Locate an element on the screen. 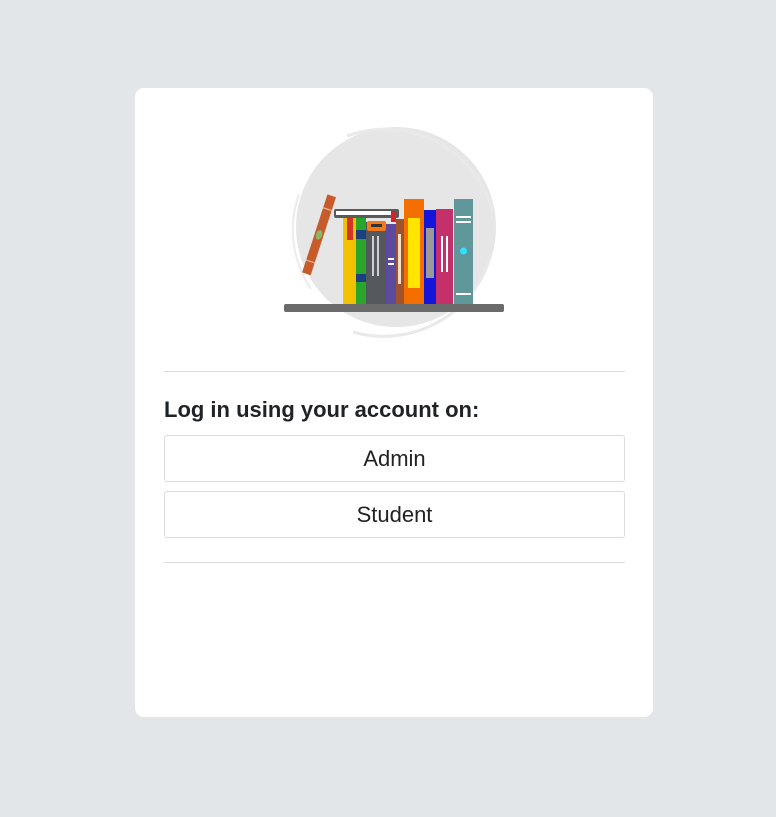 The width and height of the screenshot is (776, 817). divider-top is located at coordinates (394, 371).